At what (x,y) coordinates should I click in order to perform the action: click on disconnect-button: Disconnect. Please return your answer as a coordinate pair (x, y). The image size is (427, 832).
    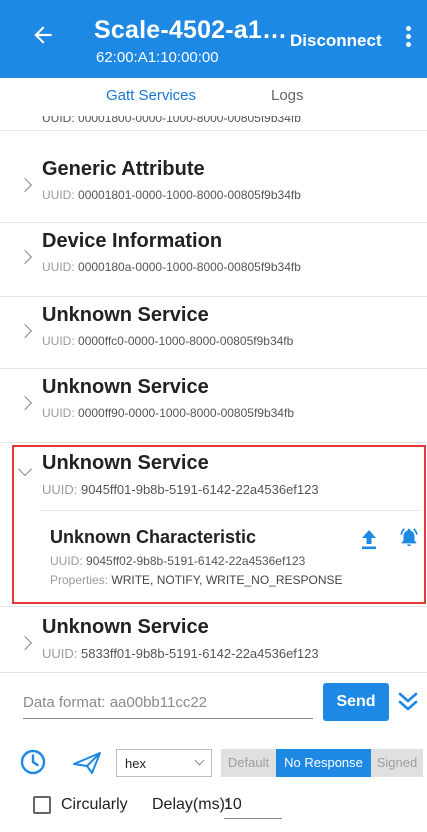
    Looking at the image, I should click on (336, 41).